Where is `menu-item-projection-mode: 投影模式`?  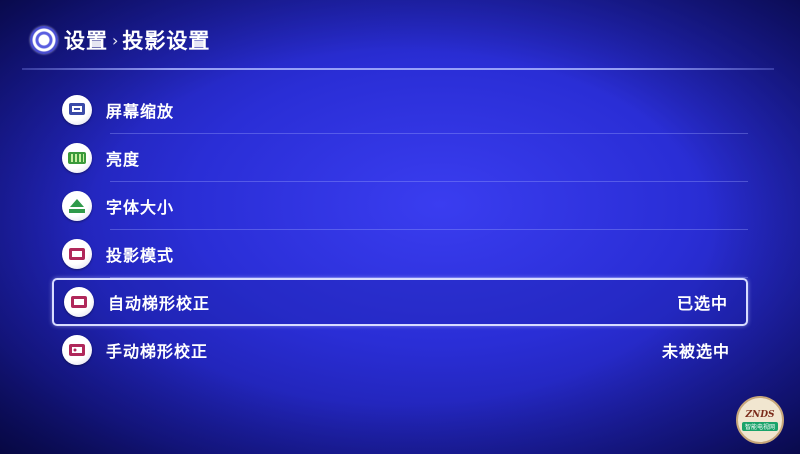
menu-item-projection-mode: 投影模式 is located at coordinates (400, 254).